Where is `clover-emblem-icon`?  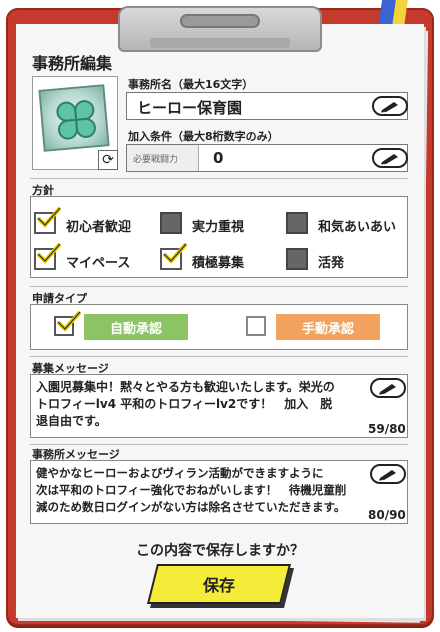 clover-emblem-icon is located at coordinates (74, 118).